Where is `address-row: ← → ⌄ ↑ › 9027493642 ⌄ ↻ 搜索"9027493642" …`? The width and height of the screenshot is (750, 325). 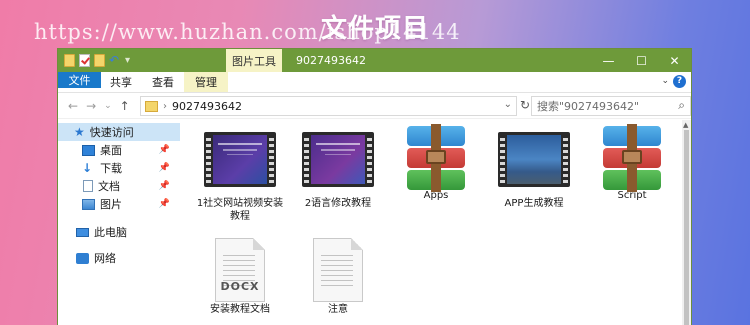 address-row: ← → ⌄ ↑ › 9027493642 ⌄ ↻ 搜索"9027493642" … is located at coordinates (374, 106).